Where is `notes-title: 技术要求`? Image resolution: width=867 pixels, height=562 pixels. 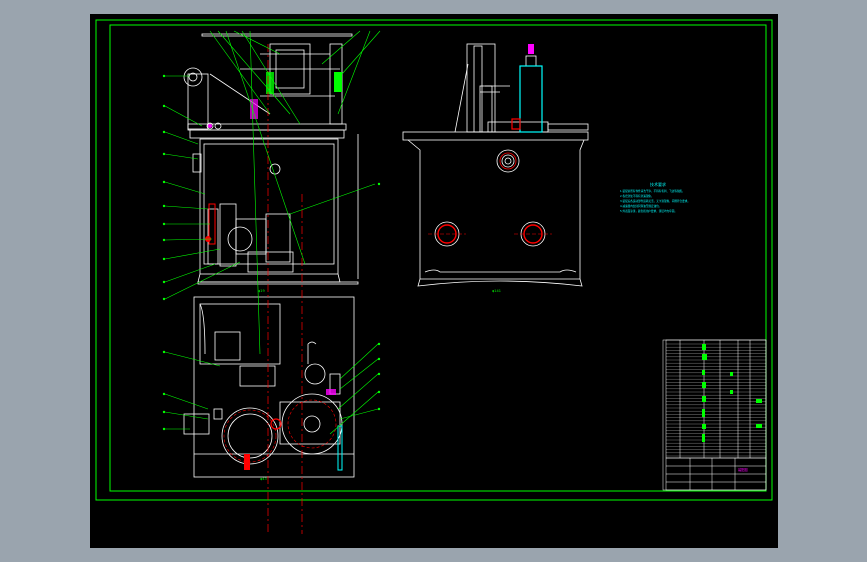
notes-title: 技术要求 is located at coordinates (658, 184).